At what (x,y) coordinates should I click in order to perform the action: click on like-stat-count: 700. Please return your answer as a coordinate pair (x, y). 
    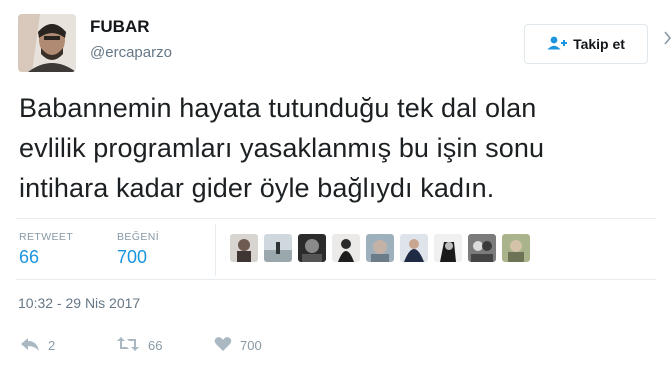
    Looking at the image, I should click on (132, 257).